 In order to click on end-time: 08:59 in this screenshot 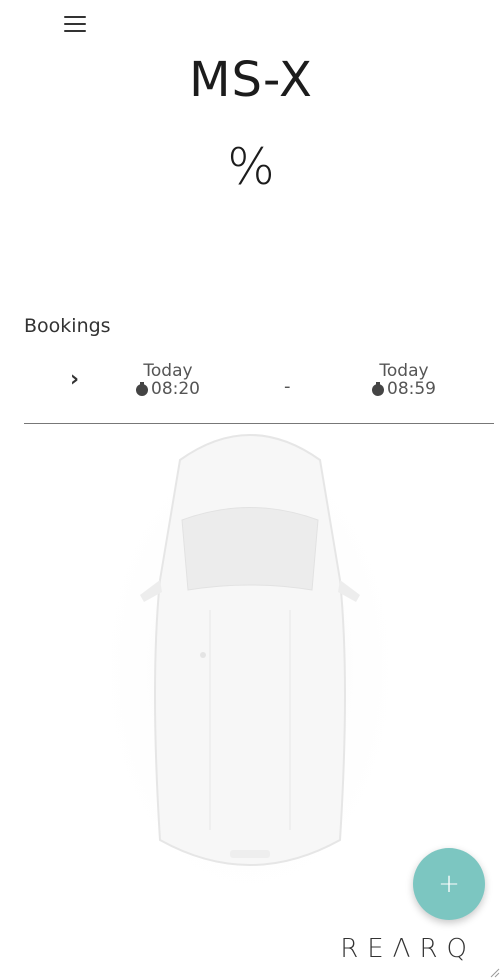, I will do `click(411, 389)`.